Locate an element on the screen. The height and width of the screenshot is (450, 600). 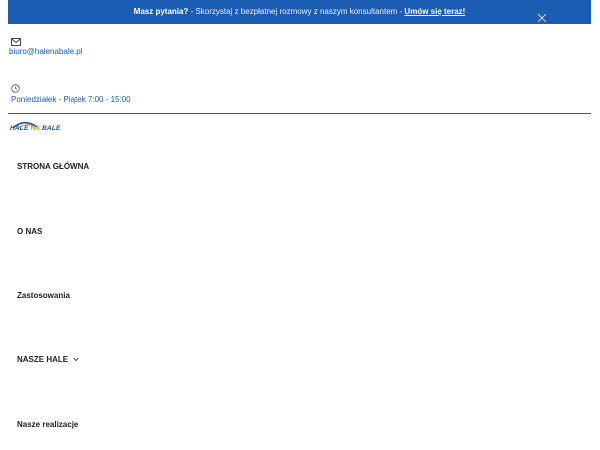
logo-text: HALE NA BALE is located at coordinates (35, 128).